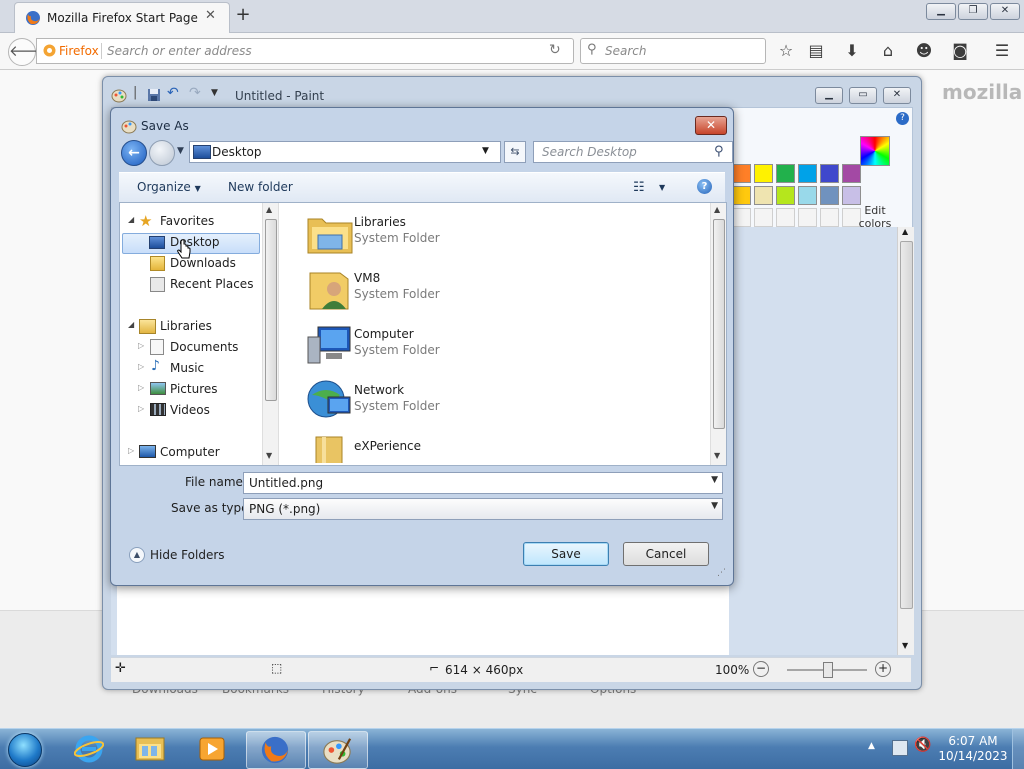 This screenshot has height=769, width=1024. What do you see at coordinates (941, 11) in the screenshot?
I see `minimize-button: ▁` at bounding box center [941, 11].